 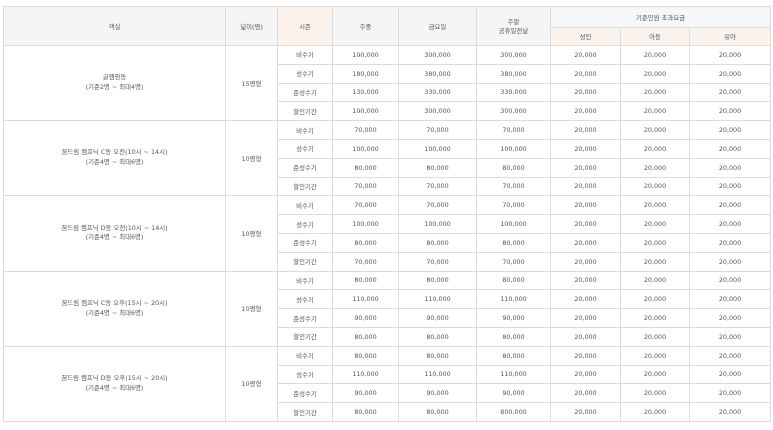 I want to click on friday-price-cell: 110,000, so click(x=437, y=299).